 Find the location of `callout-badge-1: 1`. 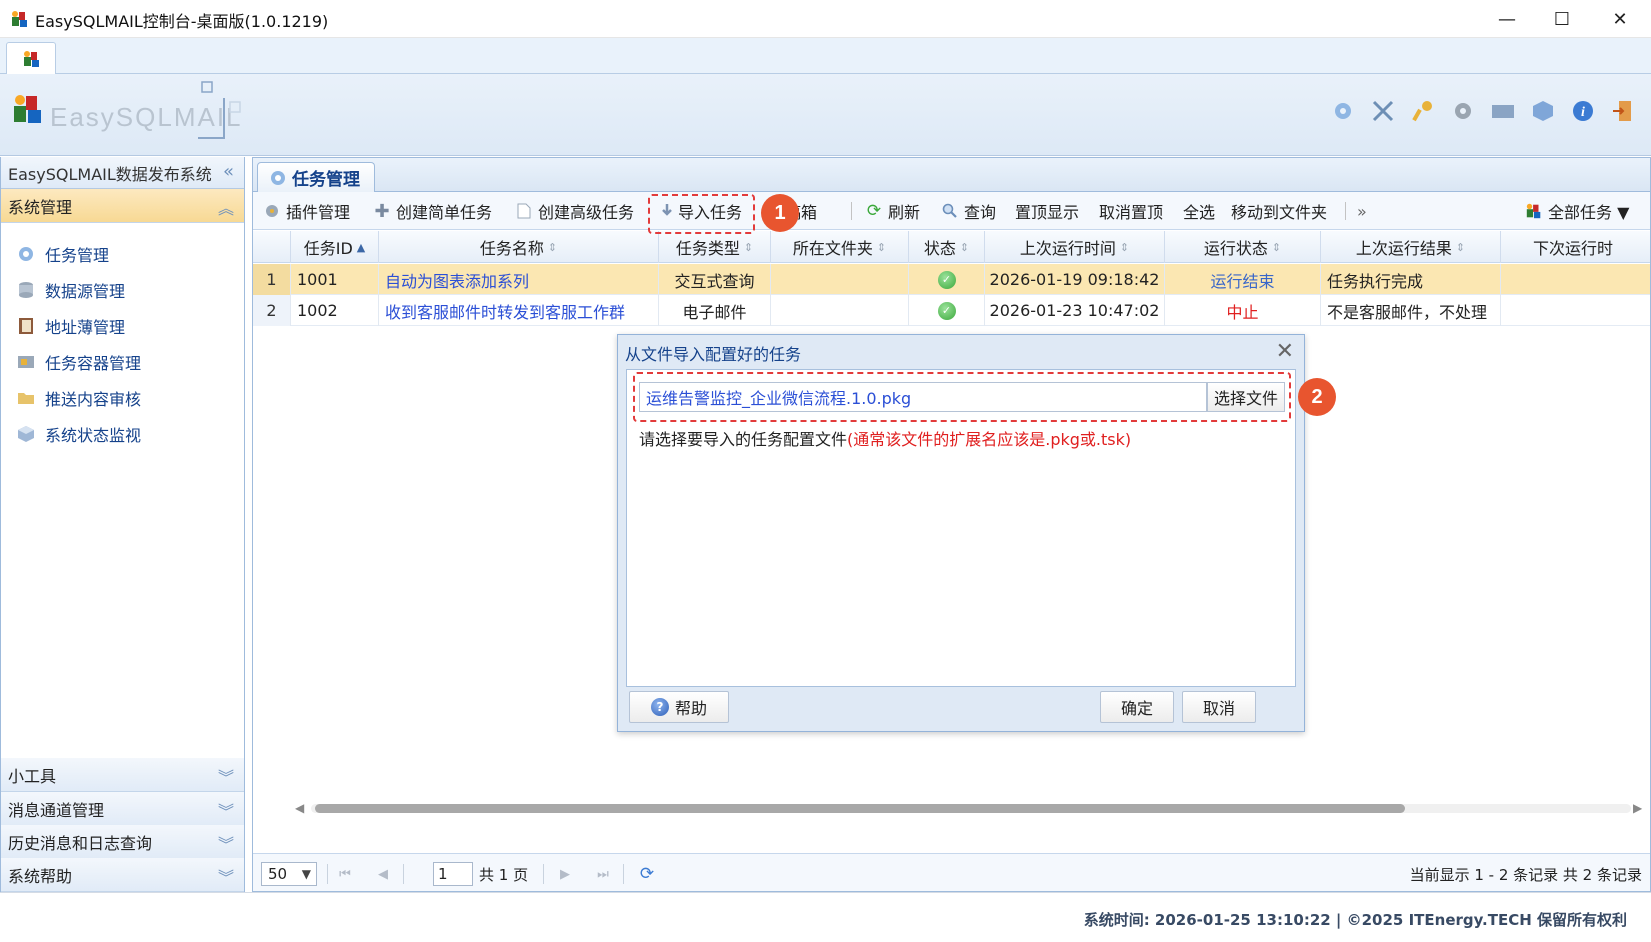

callout-badge-1: 1 is located at coordinates (780, 213).